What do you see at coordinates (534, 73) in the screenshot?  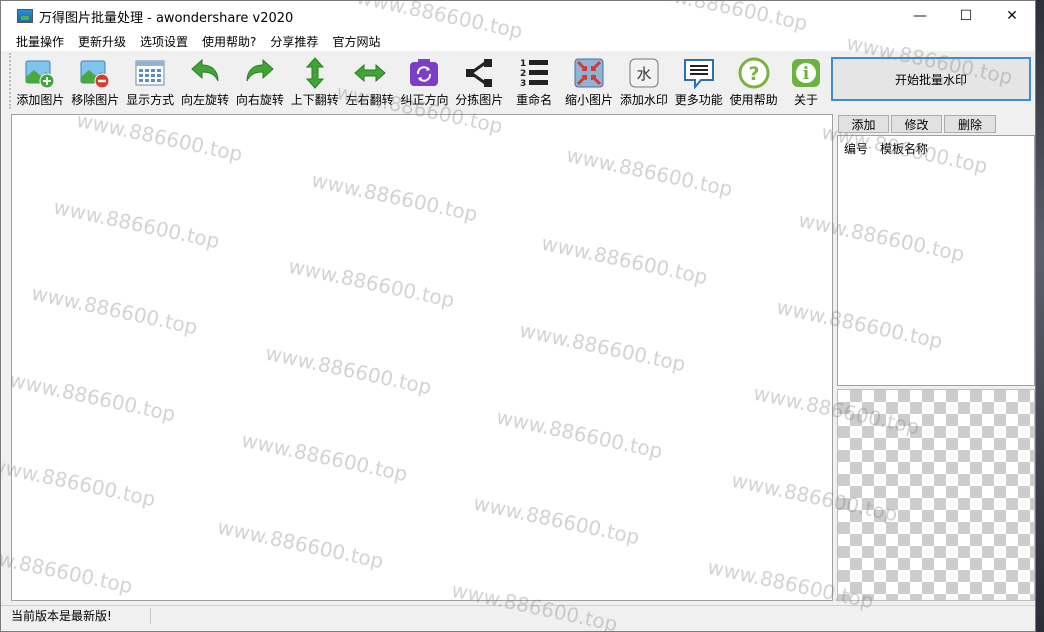 I see `rename-icon: 123` at bounding box center [534, 73].